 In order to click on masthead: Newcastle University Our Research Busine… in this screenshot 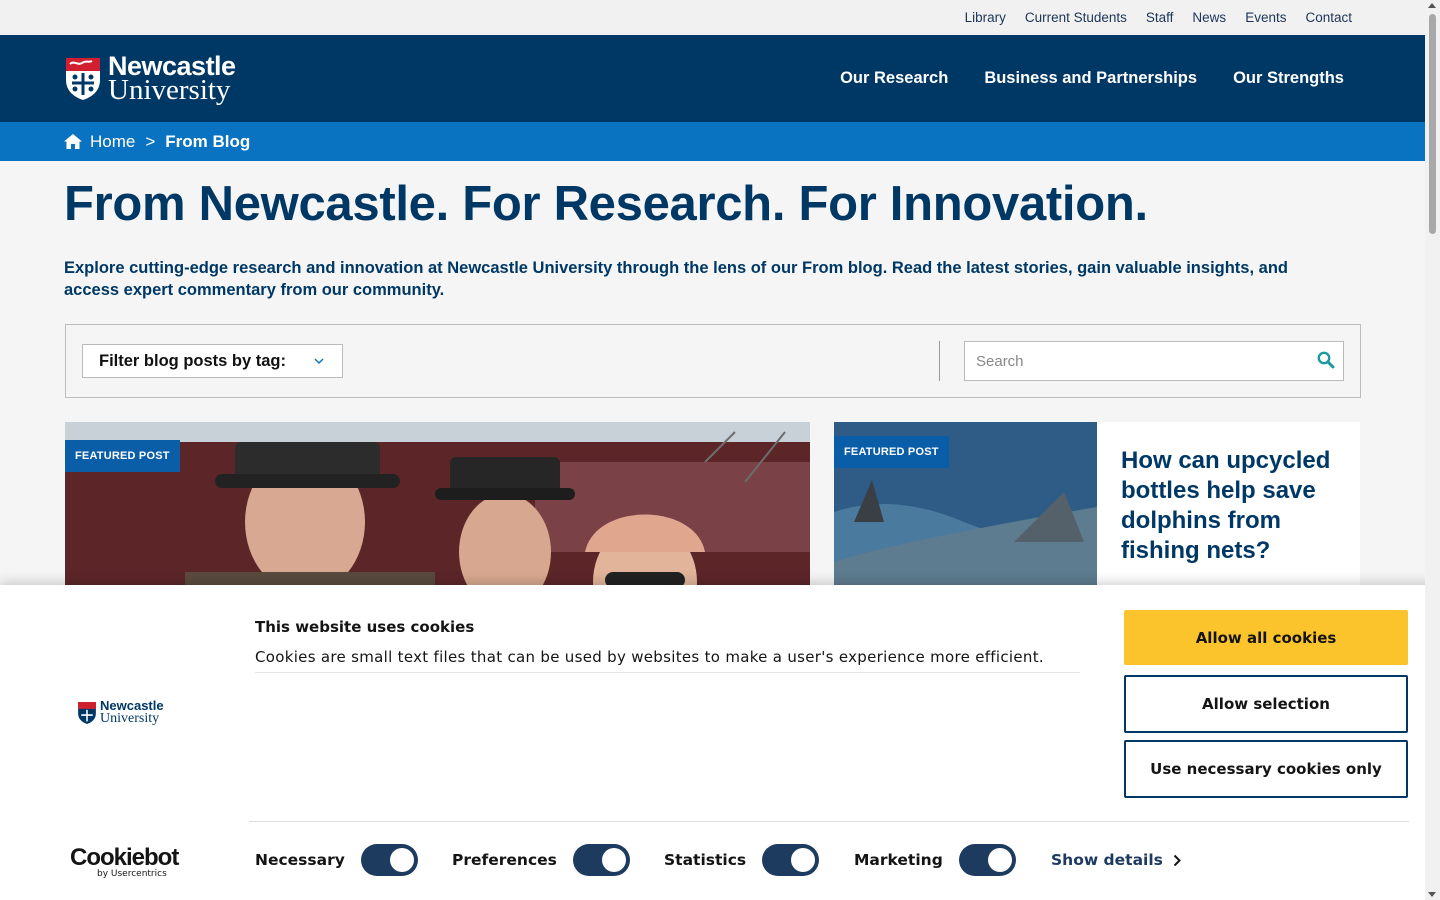, I will do `click(720, 78)`.